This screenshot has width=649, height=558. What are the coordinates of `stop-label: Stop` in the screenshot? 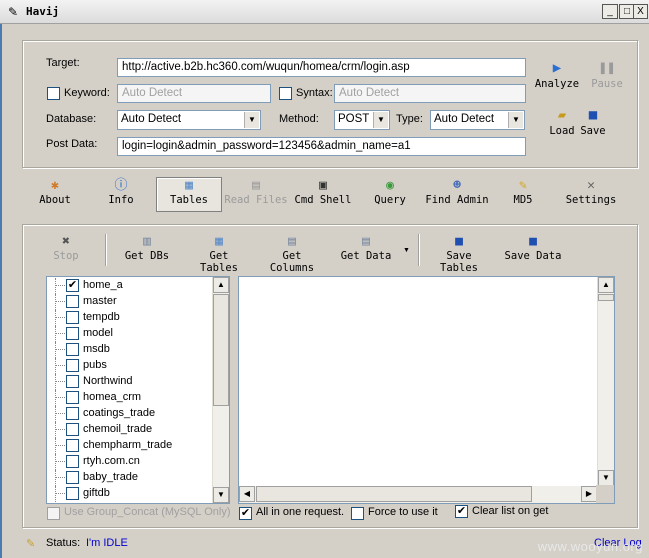 It's located at (66, 256).